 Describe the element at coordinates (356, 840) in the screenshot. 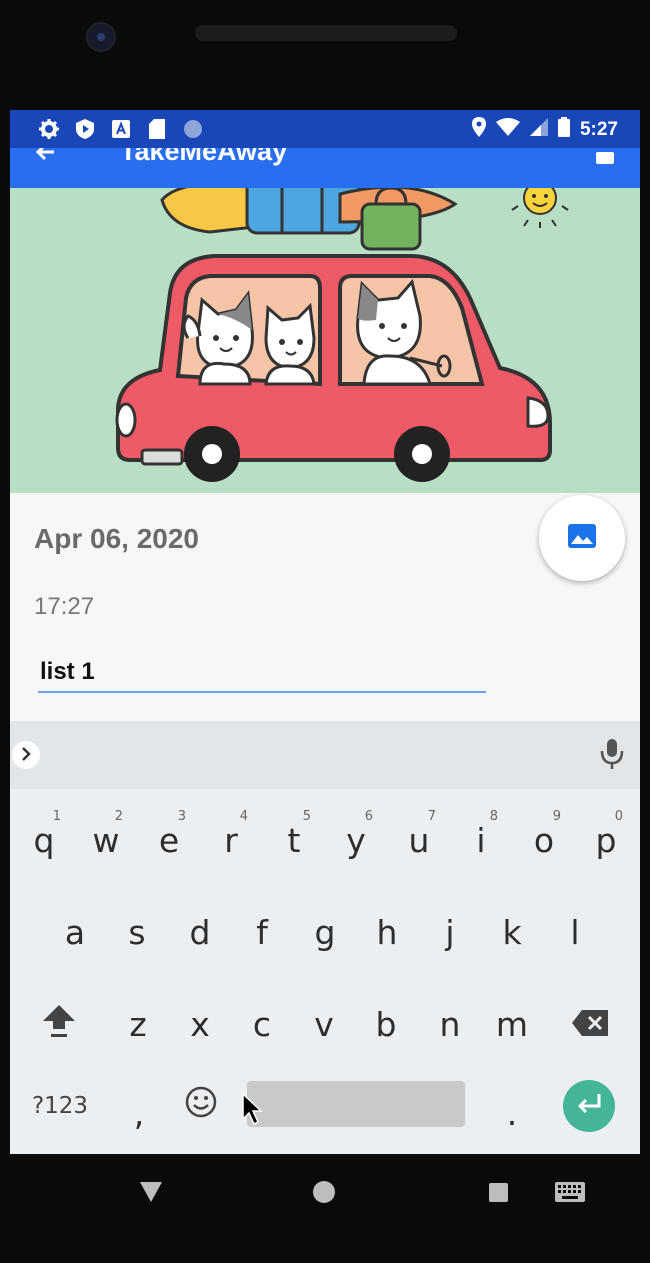

I see `key-y: y6` at that location.